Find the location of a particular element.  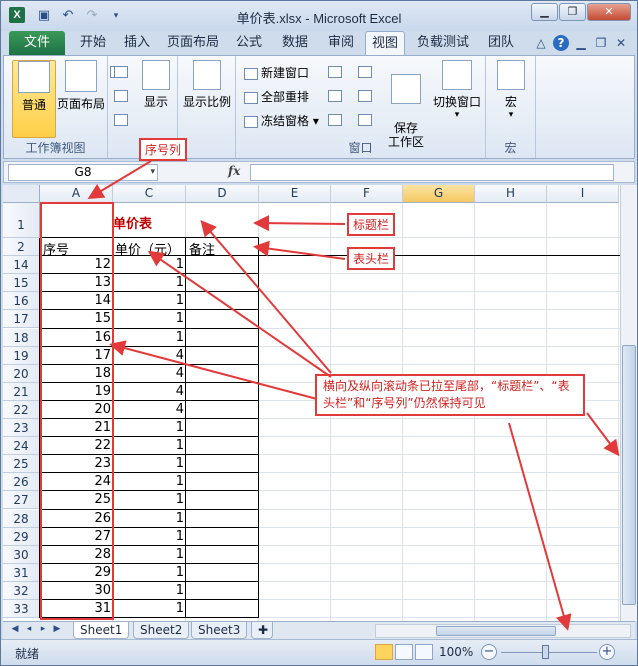

arrow-horizontal-scroll is located at coordinates (540, 526).